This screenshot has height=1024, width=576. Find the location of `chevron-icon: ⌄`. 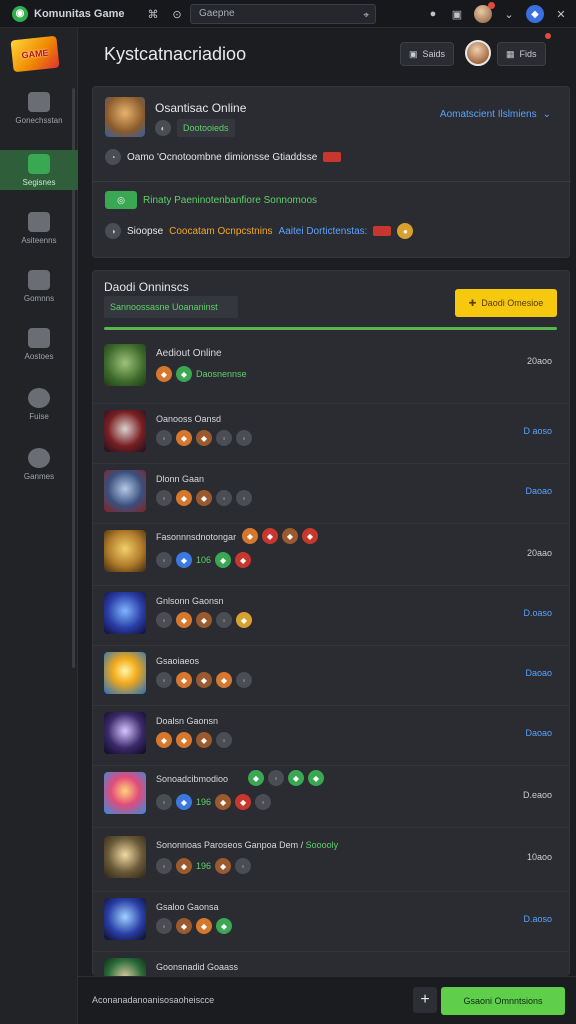

chevron-icon: ⌄ is located at coordinates (509, 14).